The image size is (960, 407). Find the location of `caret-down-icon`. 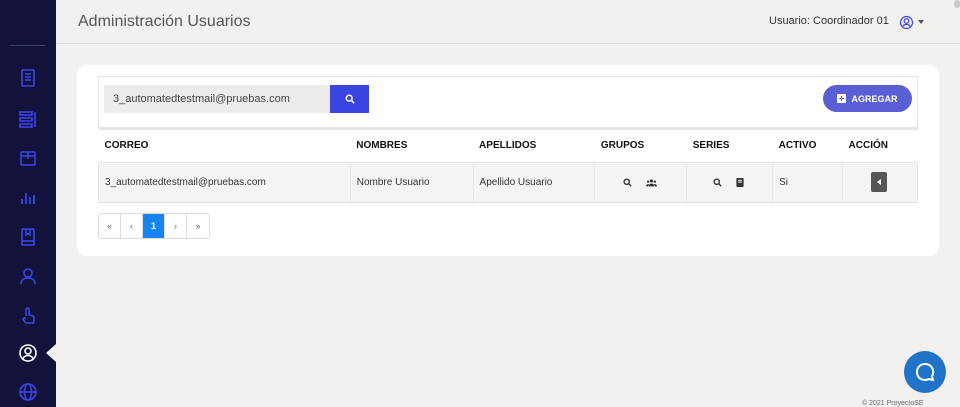

caret-down-icon is located at coordinates (921, 22).